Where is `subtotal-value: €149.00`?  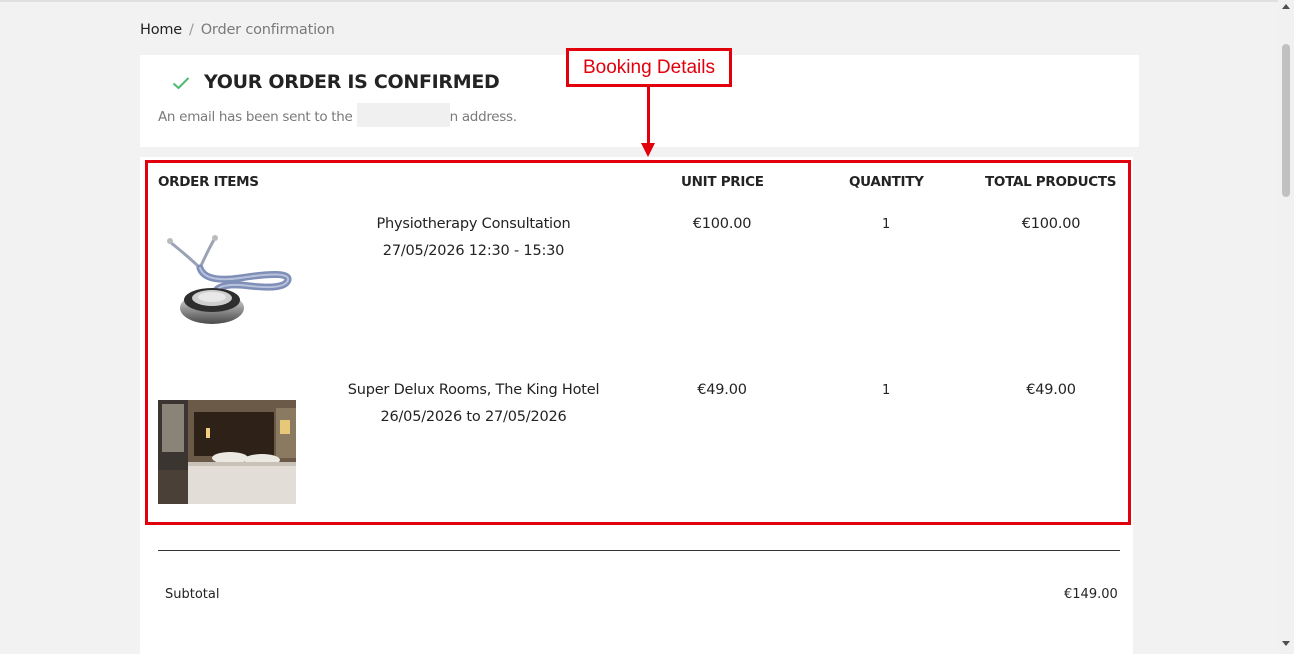
subtotal-value: €149.00 is located at coordinates (1091, 594).